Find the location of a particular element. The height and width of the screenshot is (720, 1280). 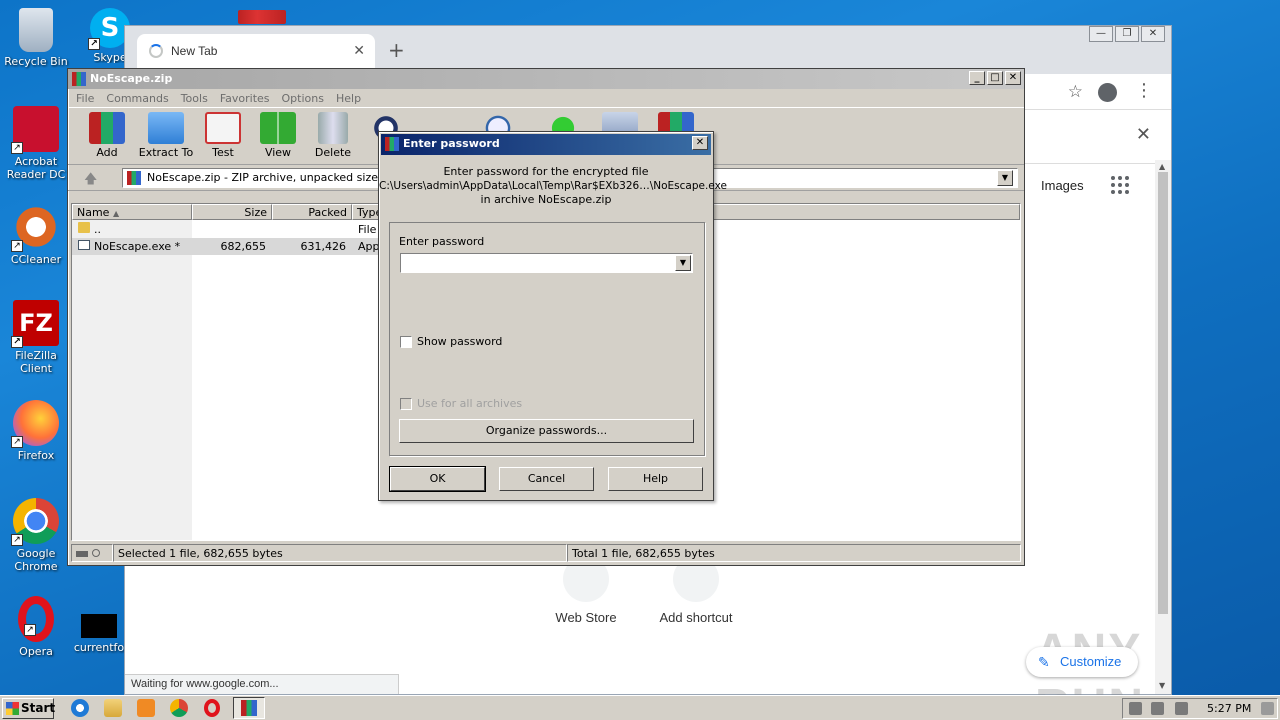

desktop-icon-recycle-bin: Recycle Bin is located at coordinates (36, 38).